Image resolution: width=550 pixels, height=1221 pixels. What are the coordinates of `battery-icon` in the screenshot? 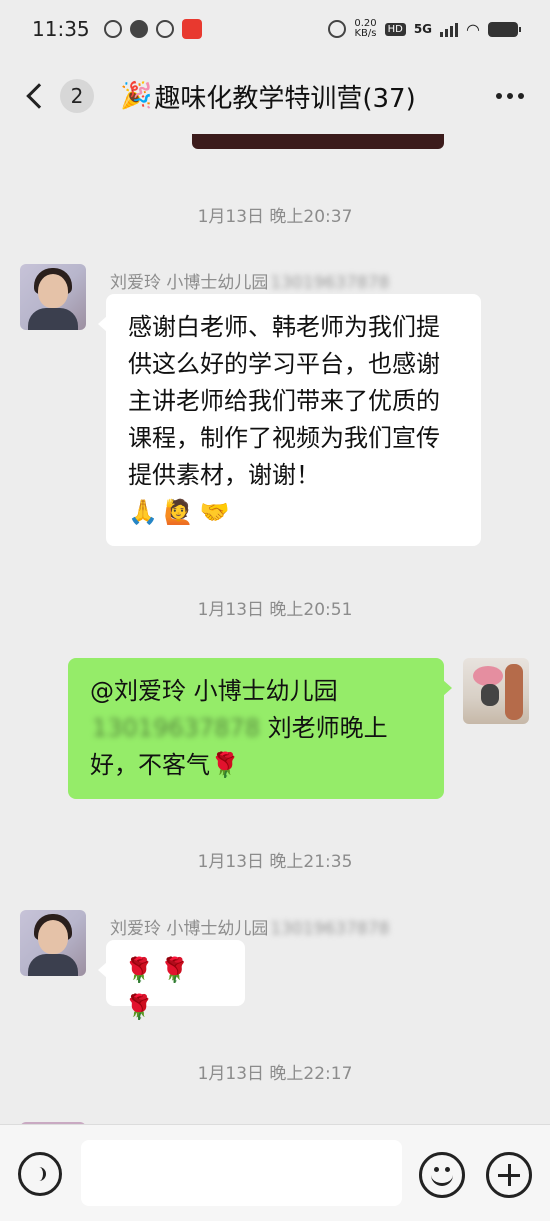 It's located at (504, 29).